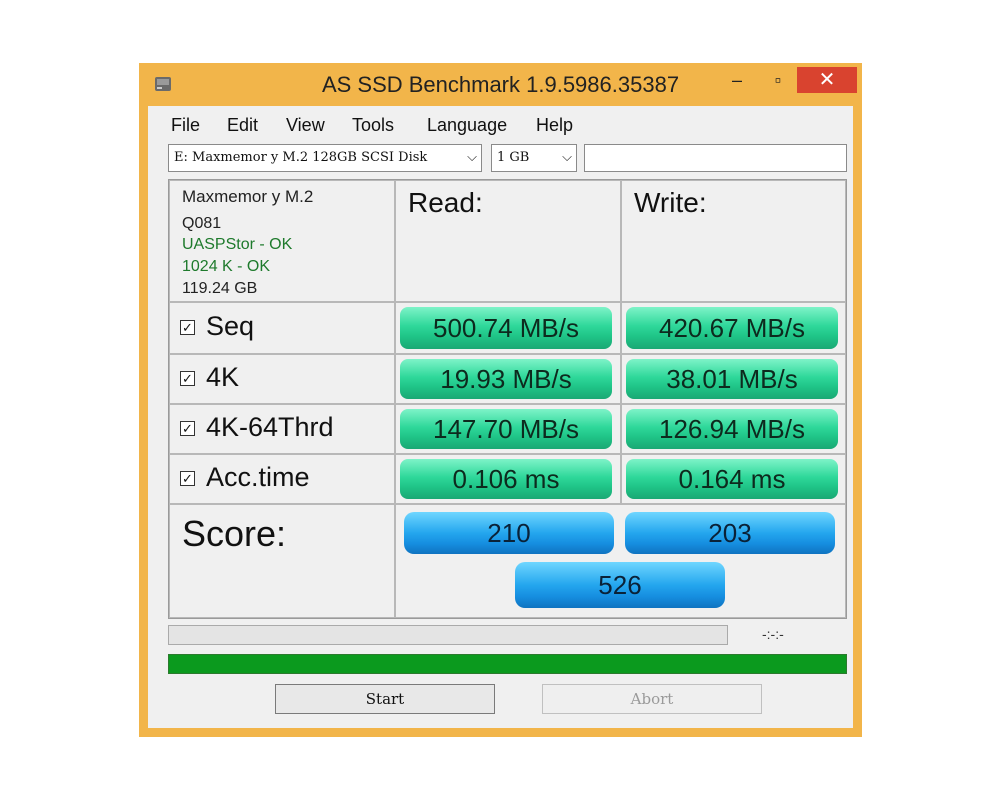 The height and width of the screenshot is (792, 1000). I want to click on menu-language: Language, so click(467, 125).